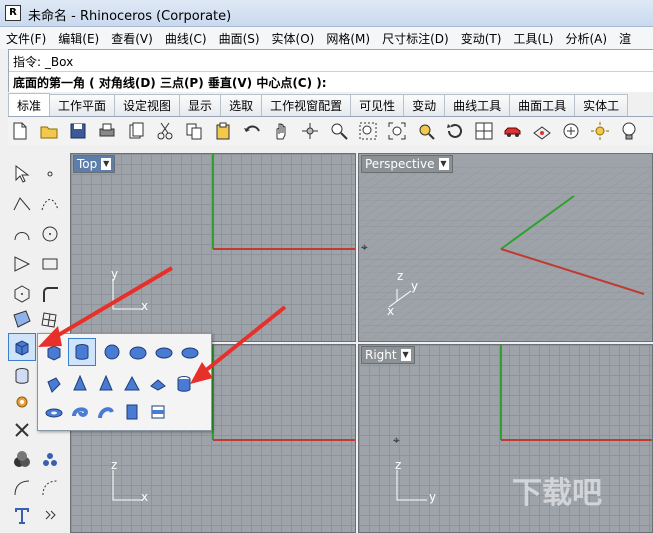 This screenshot has height=533, width=653. What do you see at coordinates (542, 105) in the screenshot?
I see `tab-surface-tools: 曲面工具` at bounding box center [542, 105].